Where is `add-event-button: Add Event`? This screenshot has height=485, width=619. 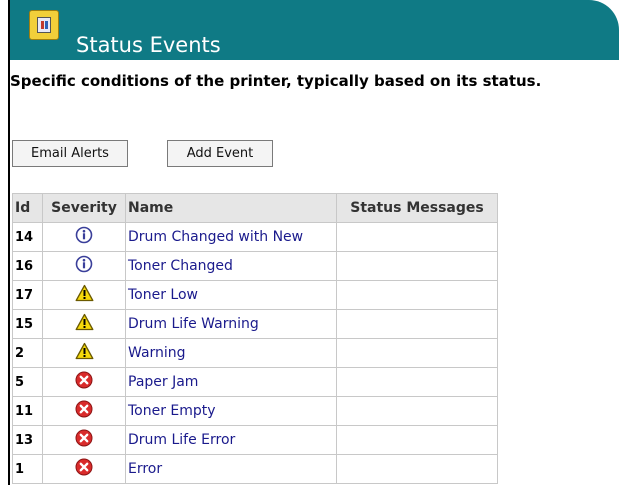 add-event-button: Add Event is located at coordinates (220, 153).